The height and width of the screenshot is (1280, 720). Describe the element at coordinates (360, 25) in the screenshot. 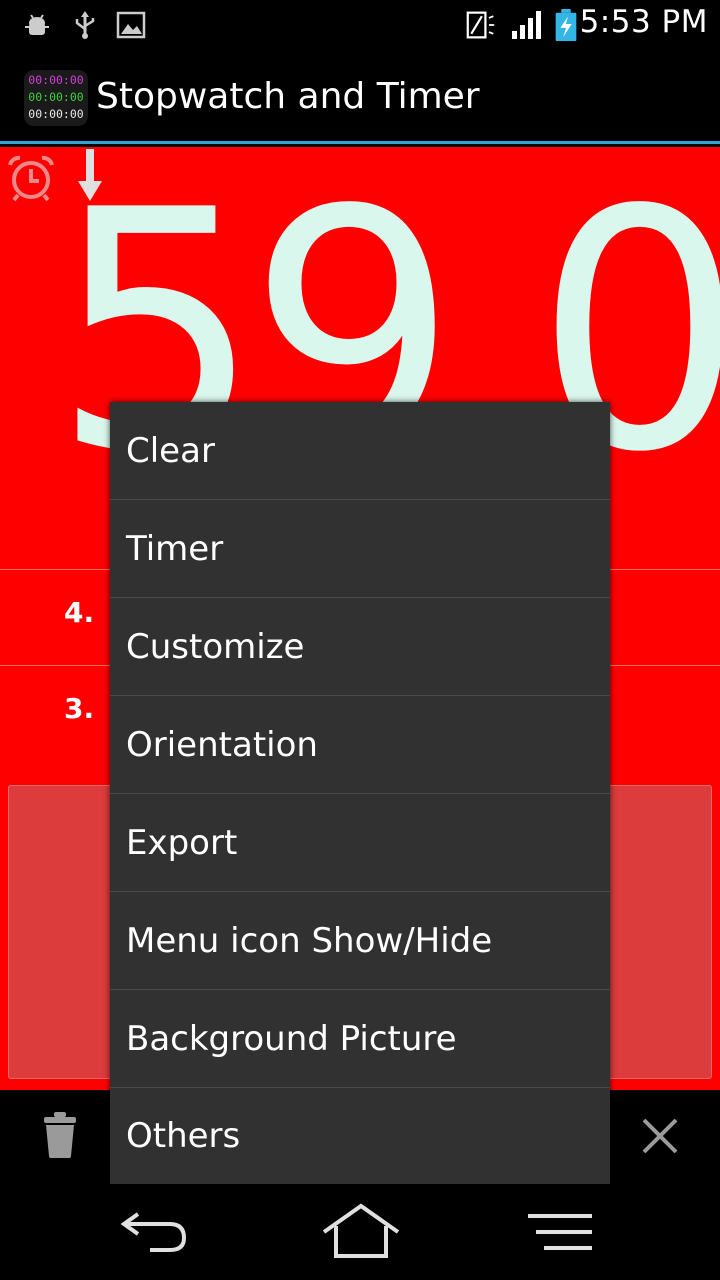

I see `status-bar: 5:53 PM` at that location.